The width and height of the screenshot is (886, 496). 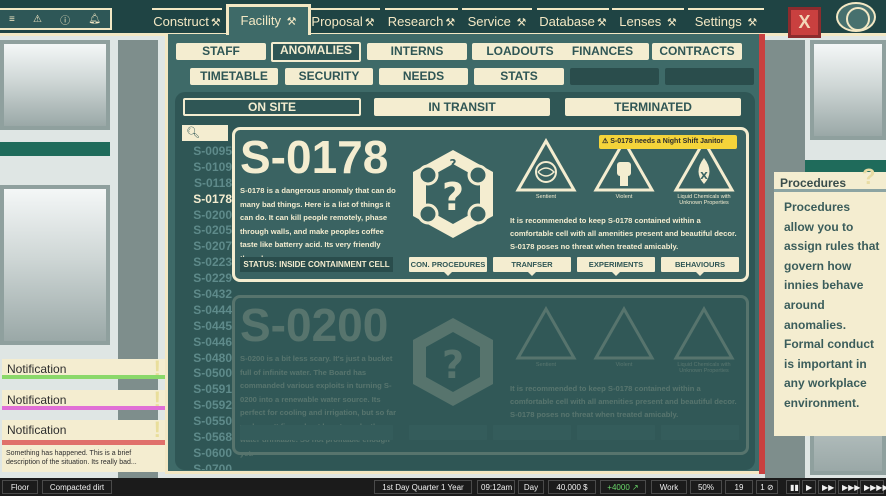 What do you see at coordinates (827, 487) in the screenshot?
I see `fast-forward-button: ▶▶` at bounding box center [827, 487].